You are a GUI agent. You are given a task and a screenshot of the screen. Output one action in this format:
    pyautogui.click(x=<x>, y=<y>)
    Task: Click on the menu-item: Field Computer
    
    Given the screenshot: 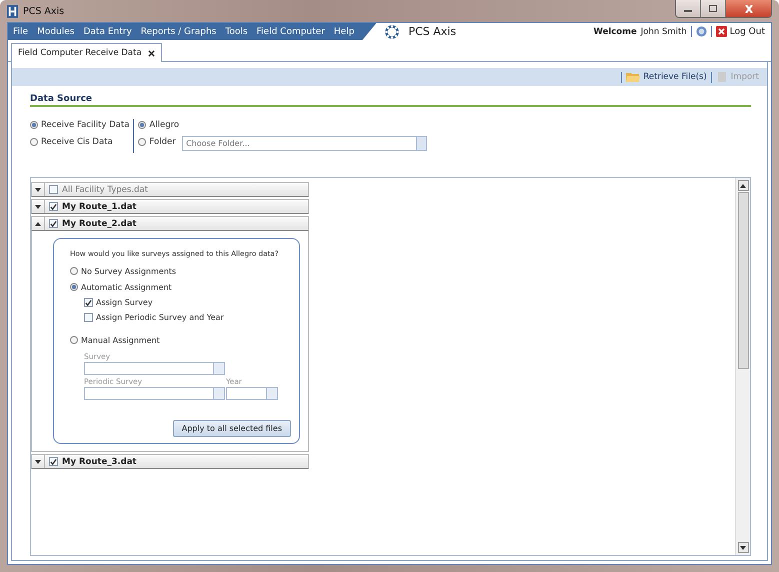 What is the action you would take?
    pyautogui.click(x=290, y=31)
    